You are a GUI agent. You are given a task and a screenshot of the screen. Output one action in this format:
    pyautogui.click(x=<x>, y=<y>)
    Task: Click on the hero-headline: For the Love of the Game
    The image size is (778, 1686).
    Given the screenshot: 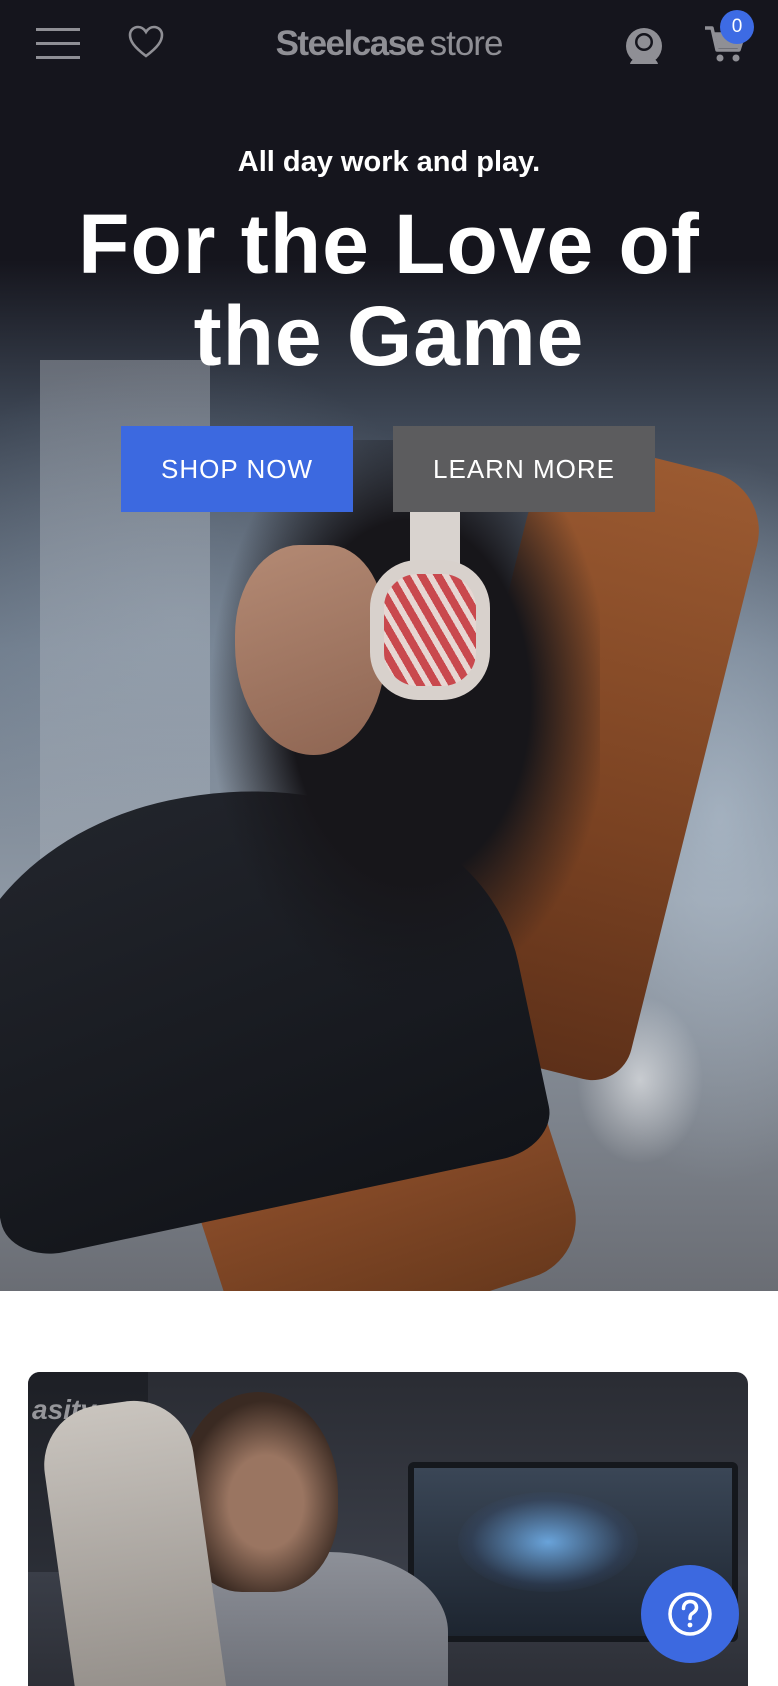 What is the action you would take?
    pyautogui.click(x=389, y=290)
    